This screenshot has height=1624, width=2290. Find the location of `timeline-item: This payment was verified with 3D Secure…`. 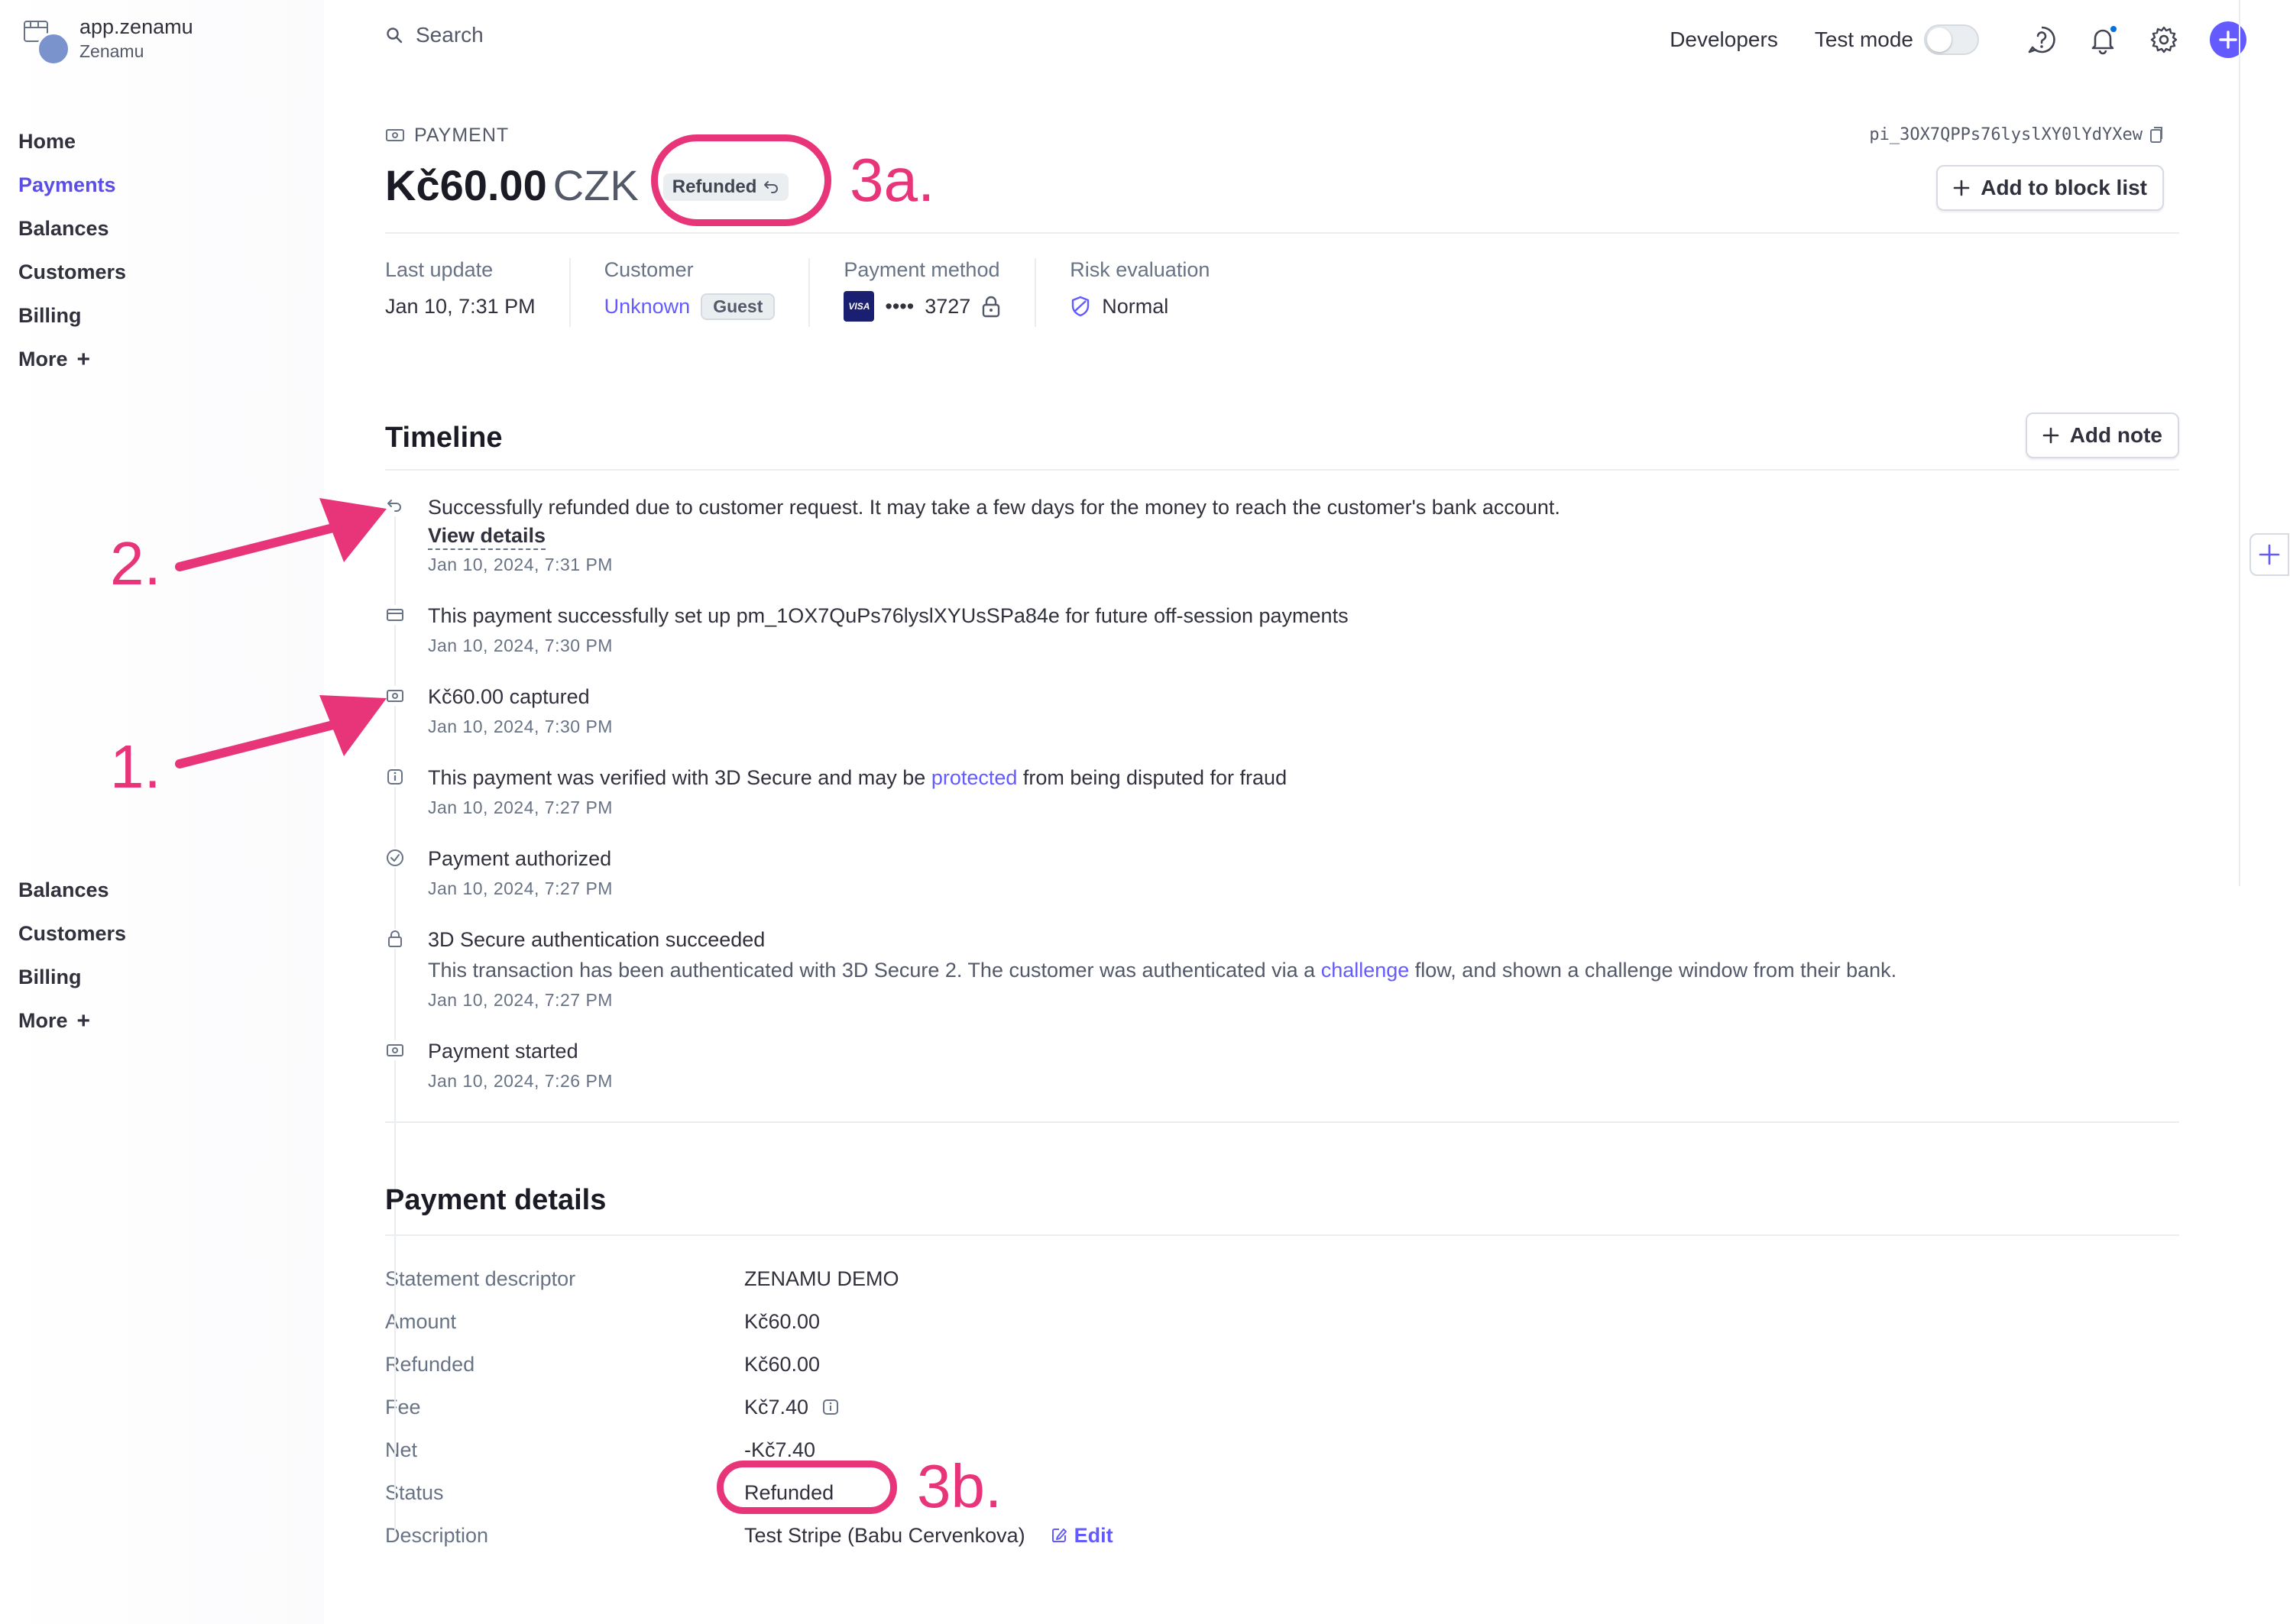

timeline-item: This payment was verified with 3D Secure… is located at coordinates (1282, 792).